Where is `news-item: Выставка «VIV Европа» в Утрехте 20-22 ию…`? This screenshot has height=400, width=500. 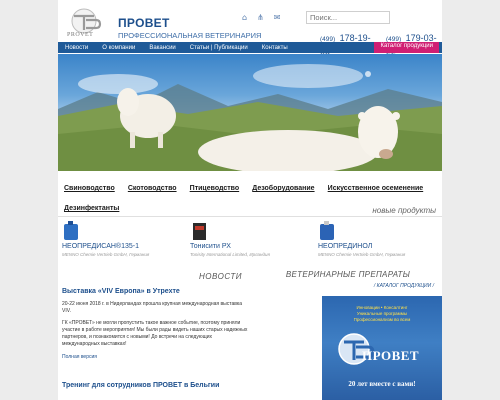
news-item: Выставка «VIV Европа» в Утрехте 20-22 ию… is located at coordinates (155, 324).